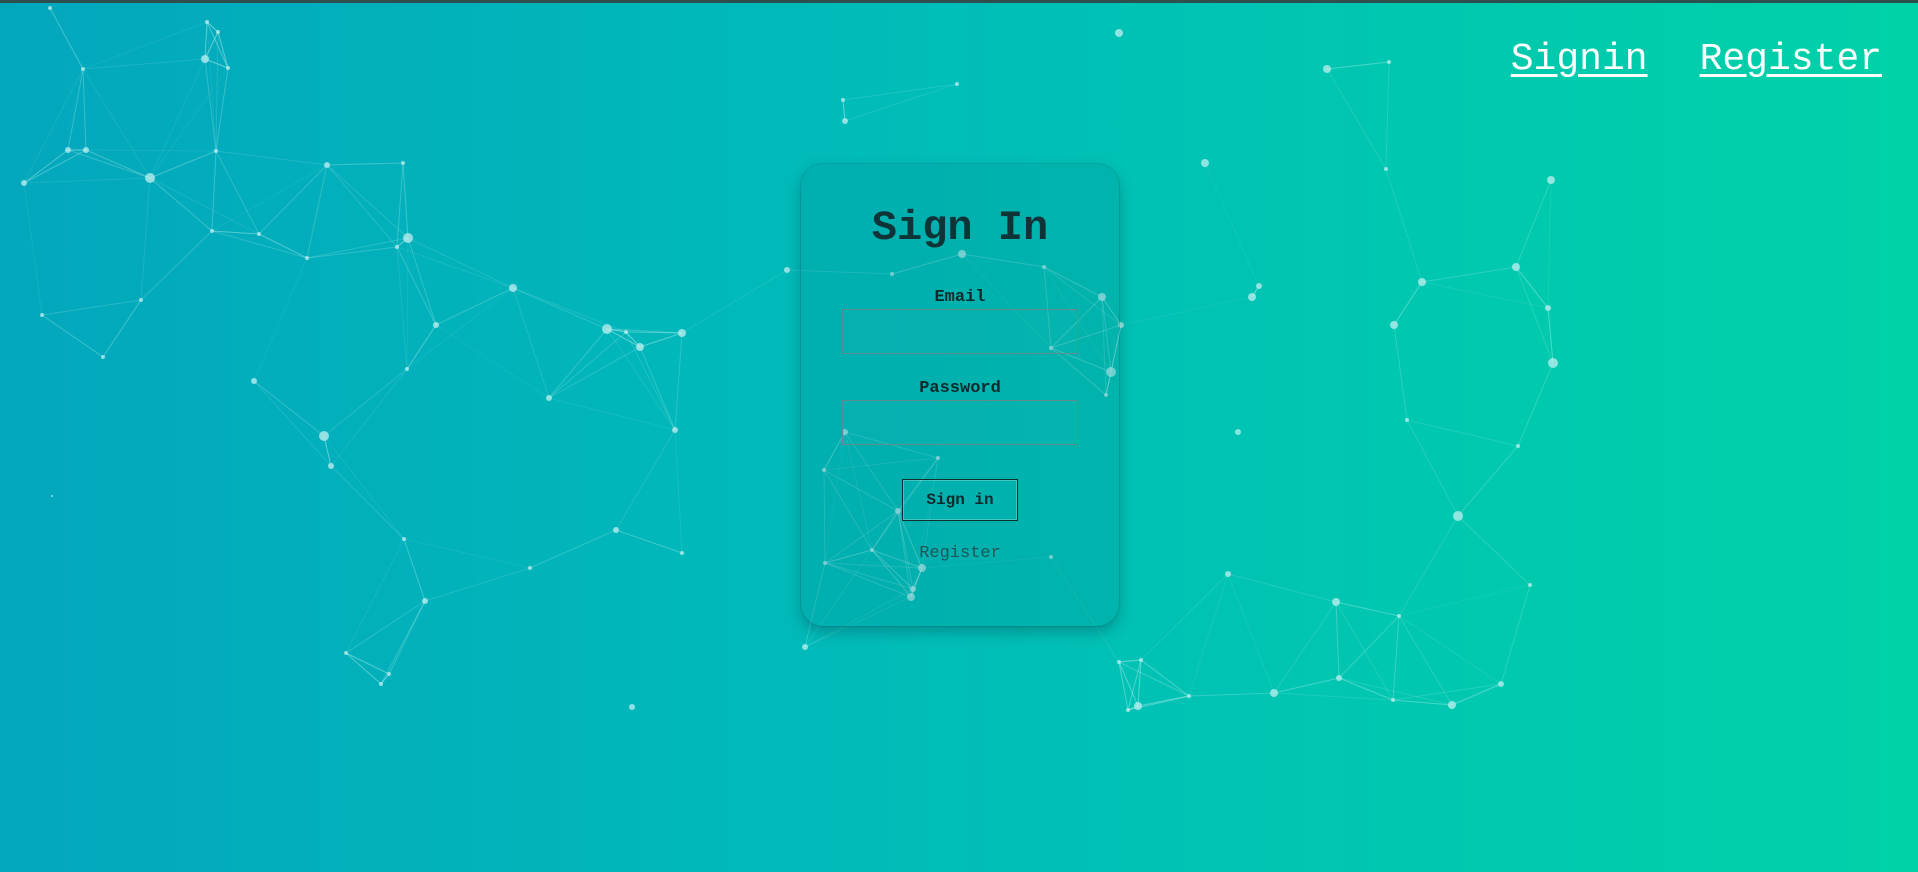 The height and width of the screenshot is (872, 1918). I want to click on signin-button: Sign in, so click(960, 500).